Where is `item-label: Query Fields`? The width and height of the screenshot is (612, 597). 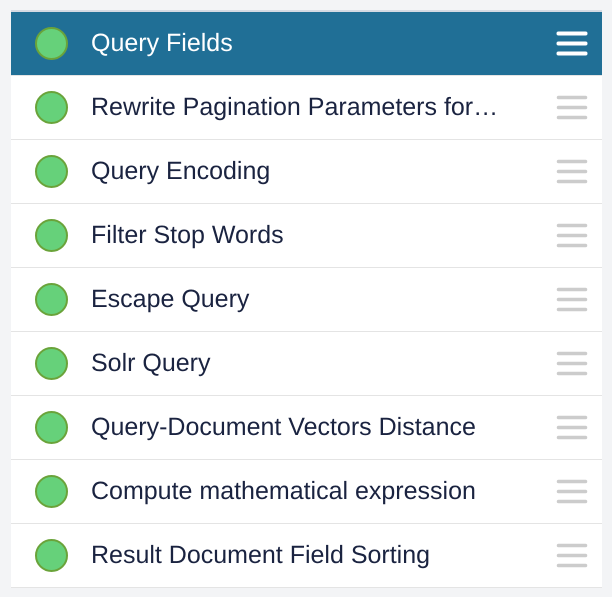 item-label: Query Fields is located at coordinates (162, 43).